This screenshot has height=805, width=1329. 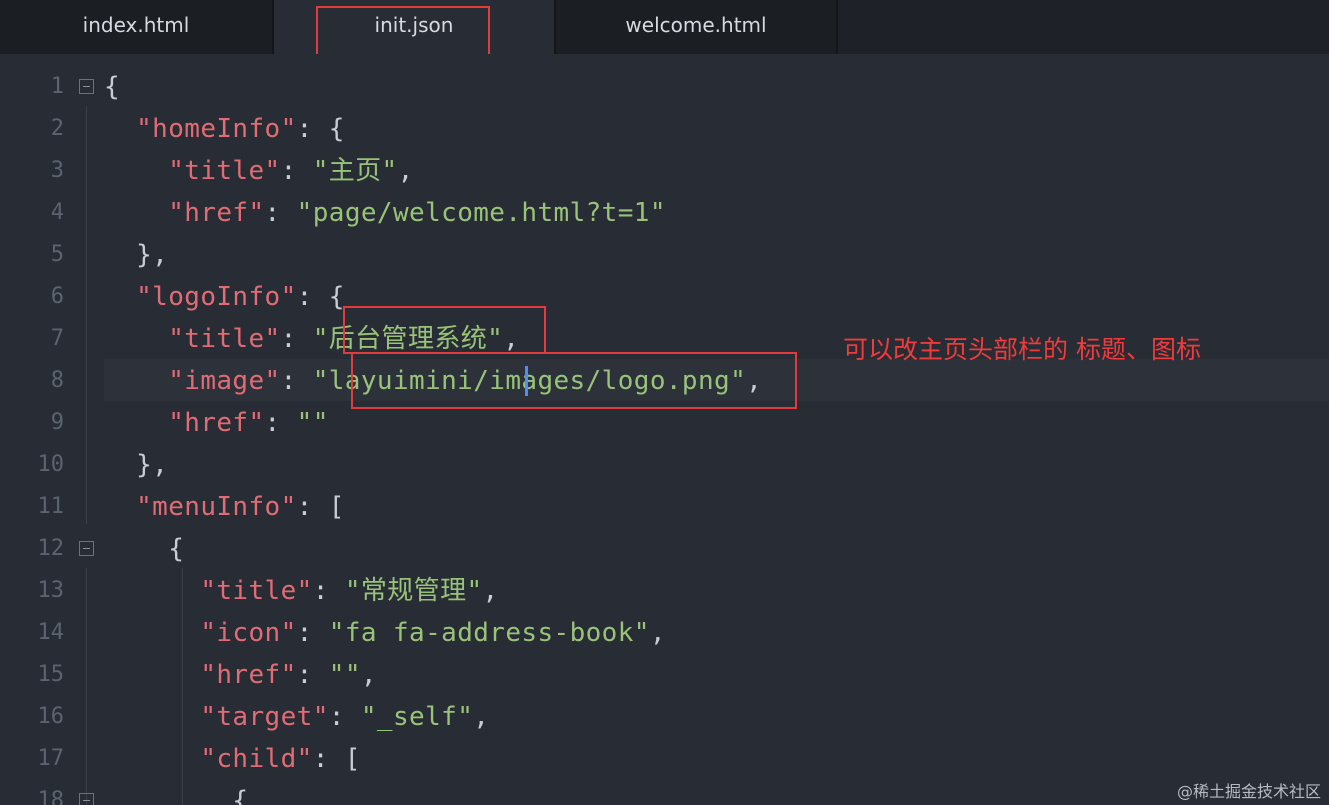 What do you see at coordinates (664, 171) in the screenshot?
I see `code-line: 3 "title": "主页",` at bounding box center [664, 171].